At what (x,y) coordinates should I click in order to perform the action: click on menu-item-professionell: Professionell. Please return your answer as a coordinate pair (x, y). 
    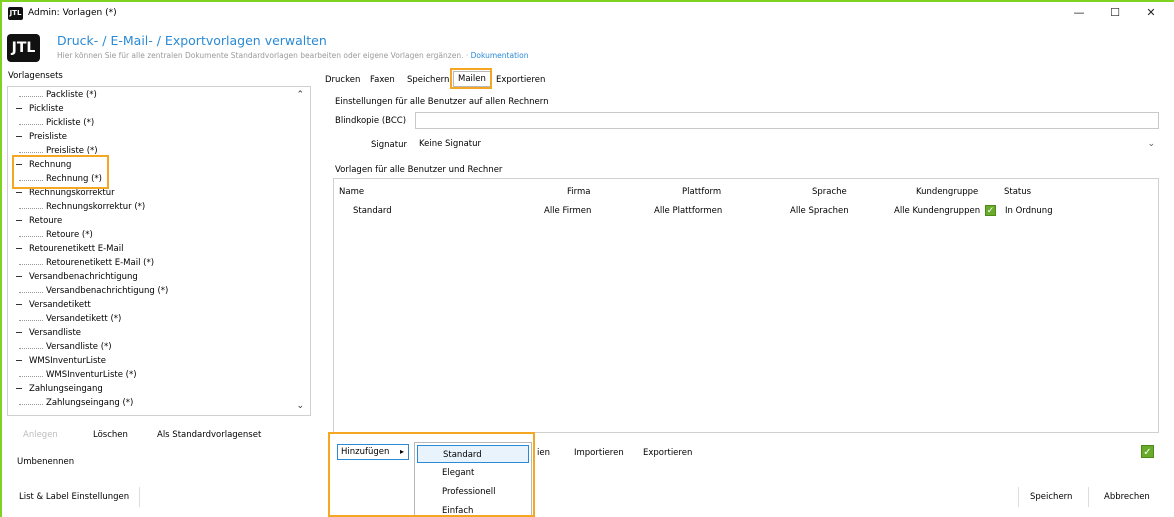
    Looking at the image, I should click on (473, 492).